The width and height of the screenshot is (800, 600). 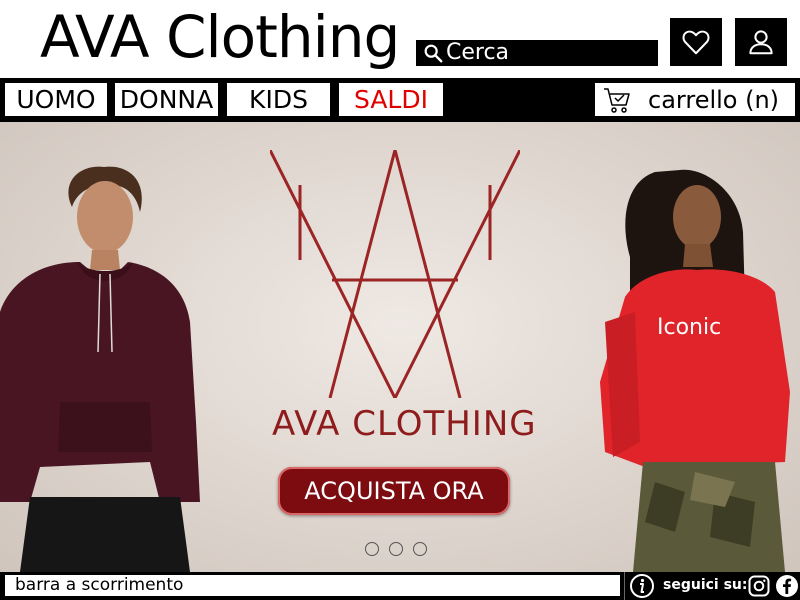 What do you see at coordinates (787, 586) in the screenshot?
I see `facebook-icon` at bounding box center [787, 586].